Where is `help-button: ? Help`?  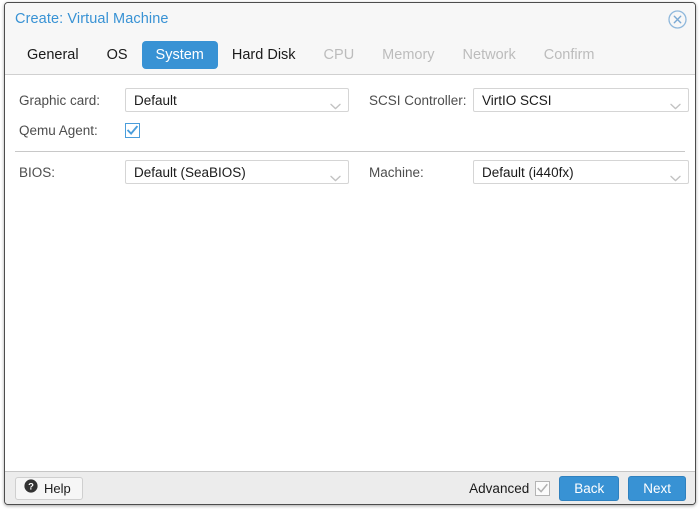 help-button: ? Help is located at coordinates (49, 488).